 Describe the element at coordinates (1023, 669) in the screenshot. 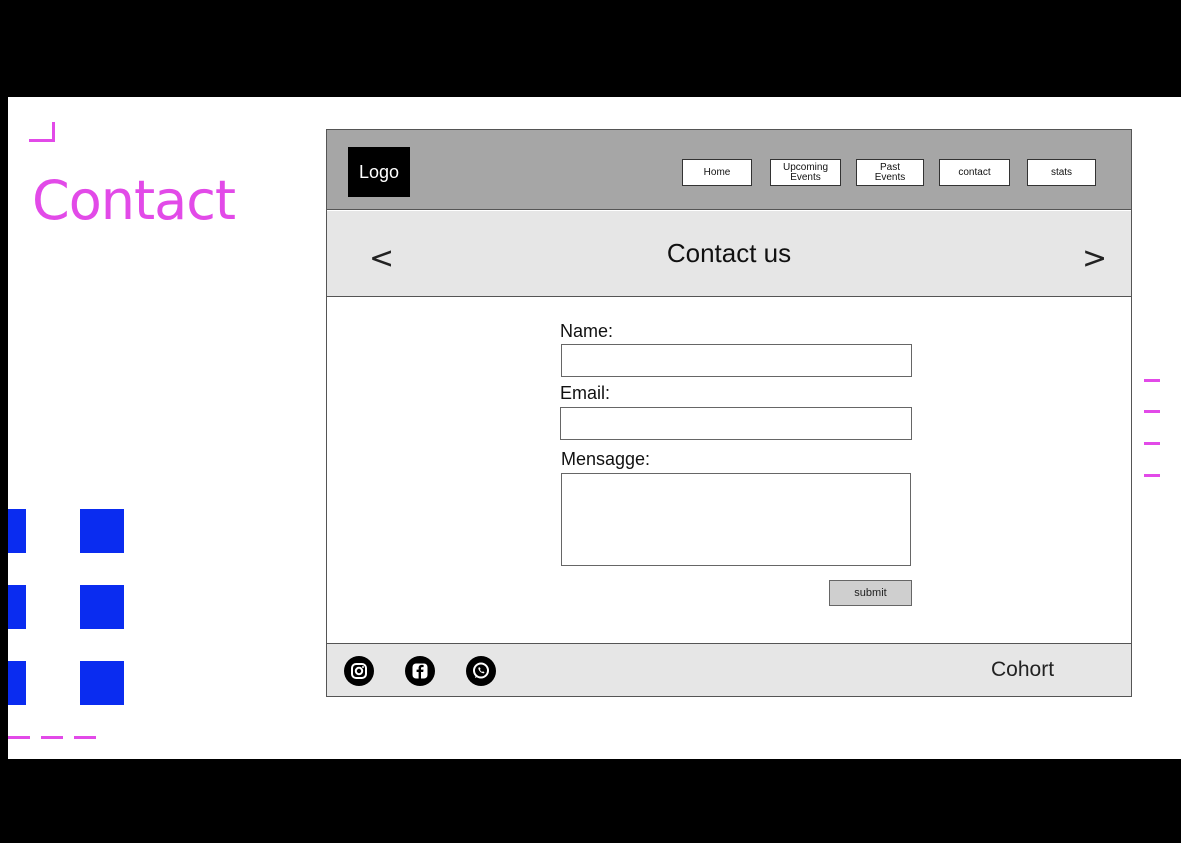

I see `footer-brand: Cohort` at that location.